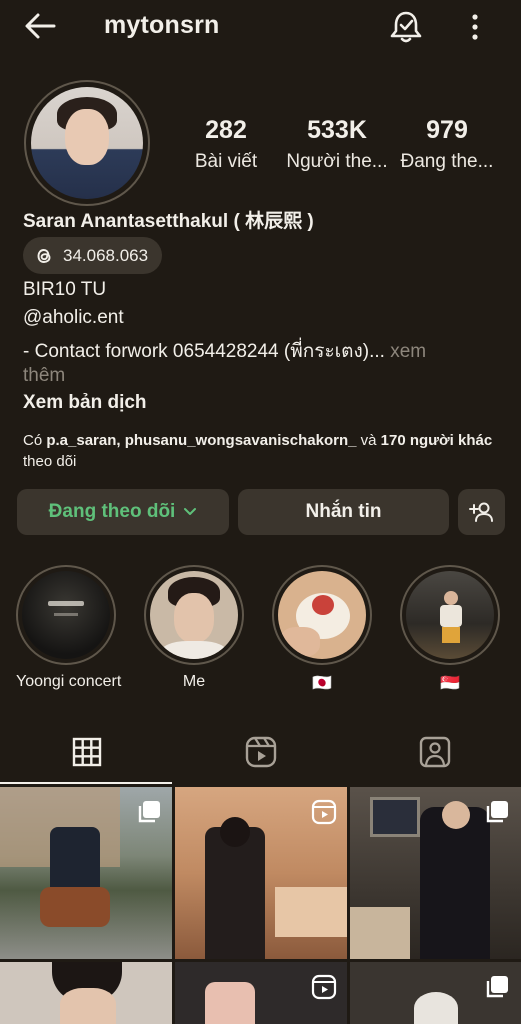 The height and width of the screenshot is (1024, 521). Describe the element at coordinates (168, 221) in the screenshot. I see `profile-full-name: Saran Anantasetthakul ( 林辰熙 )` at that location.